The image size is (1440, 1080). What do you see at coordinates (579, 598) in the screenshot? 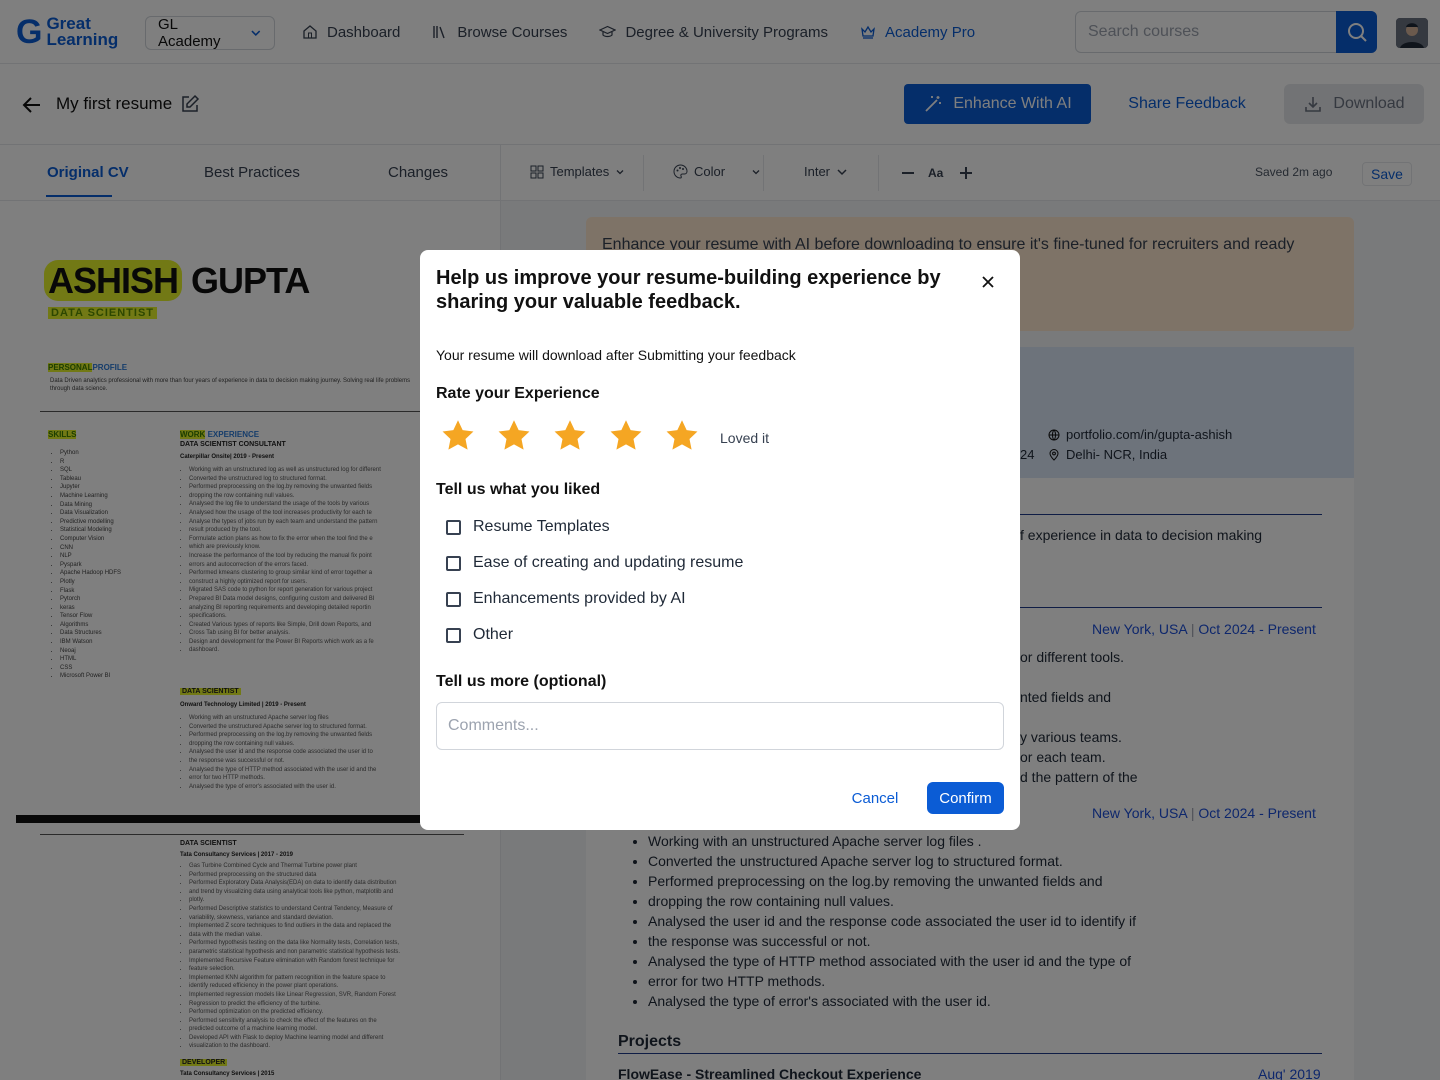
I see `option-label: Enhancements provided by AI` at bounding box center [579, 598].